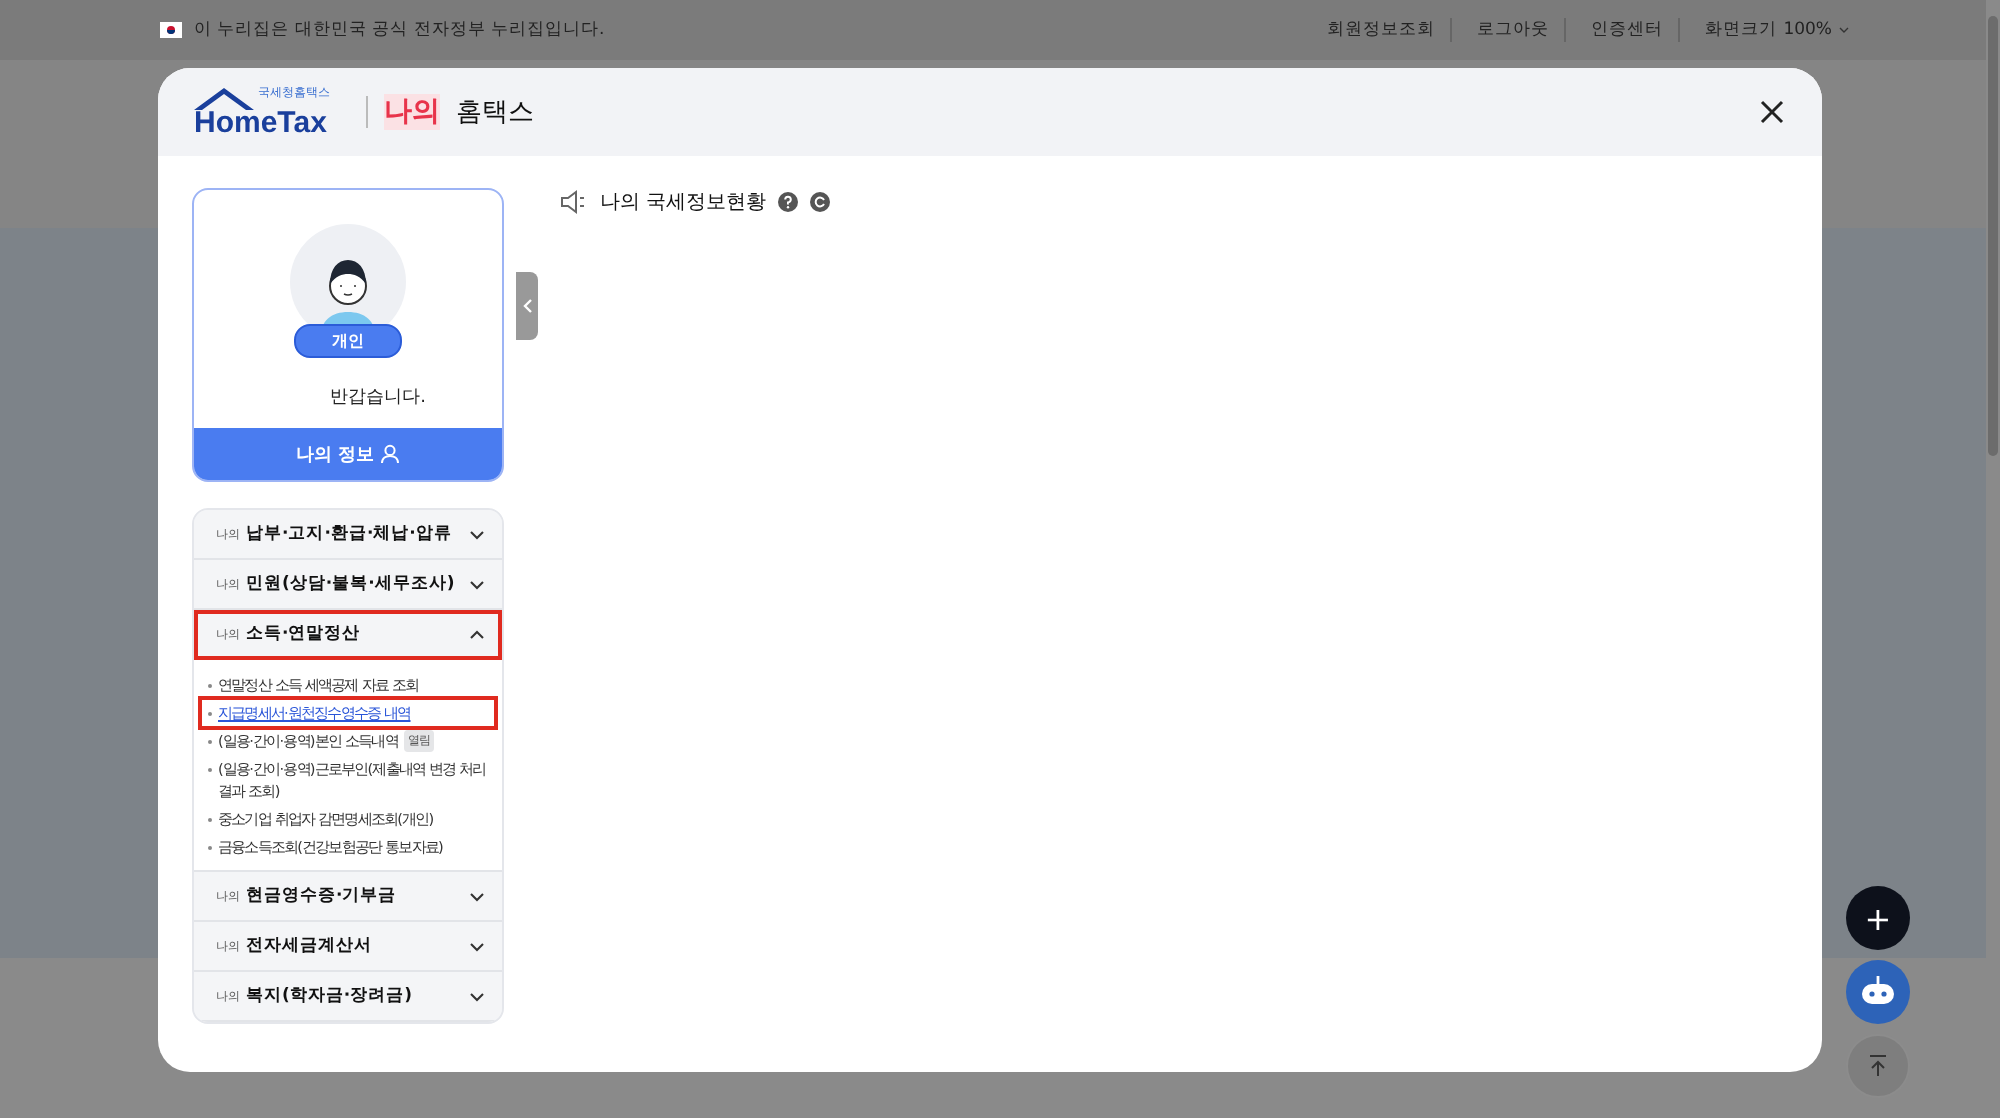 Image resolution: width=2000 pixels, height=1118 pixels. What do you see at coordinates (1514, 30) in the screenshot?
I see `top-link: 로그아웃` at bounding box center [1514, 30].